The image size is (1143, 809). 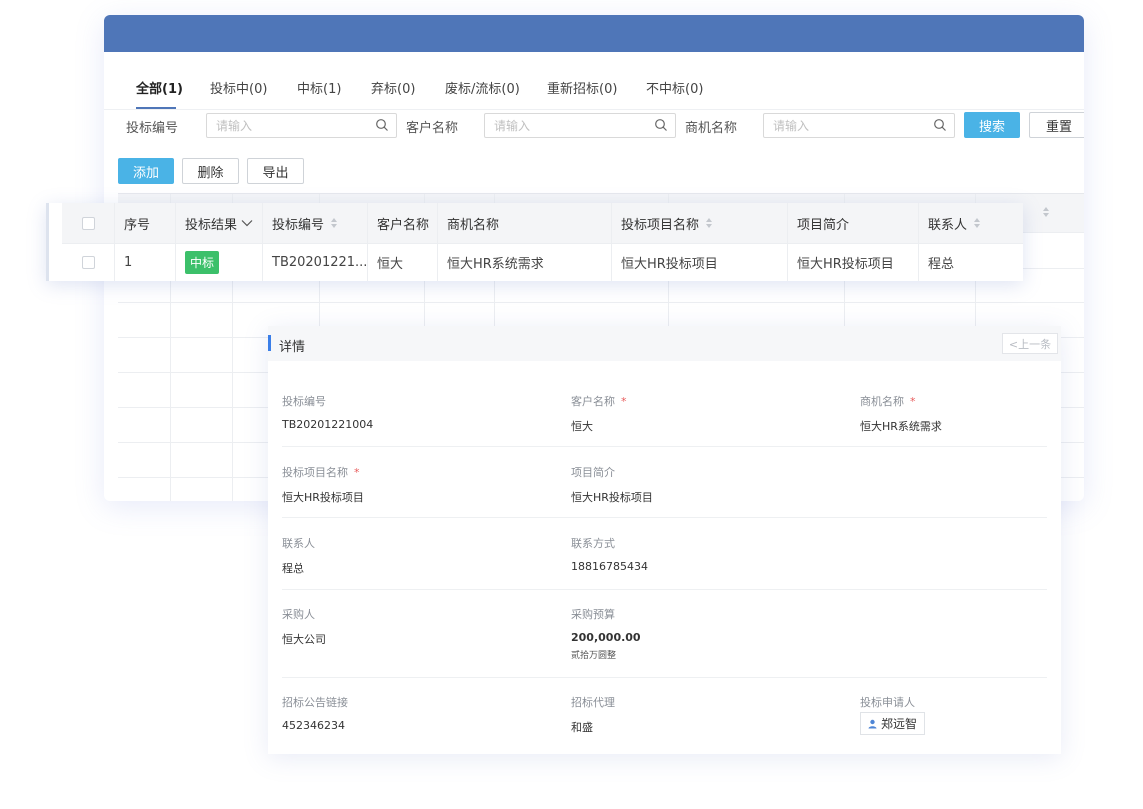 What do you see at coordinates (304, 639) in the screenshot?
I see `purchaser-value: 恒大公司` at bounding box center [304, 639].